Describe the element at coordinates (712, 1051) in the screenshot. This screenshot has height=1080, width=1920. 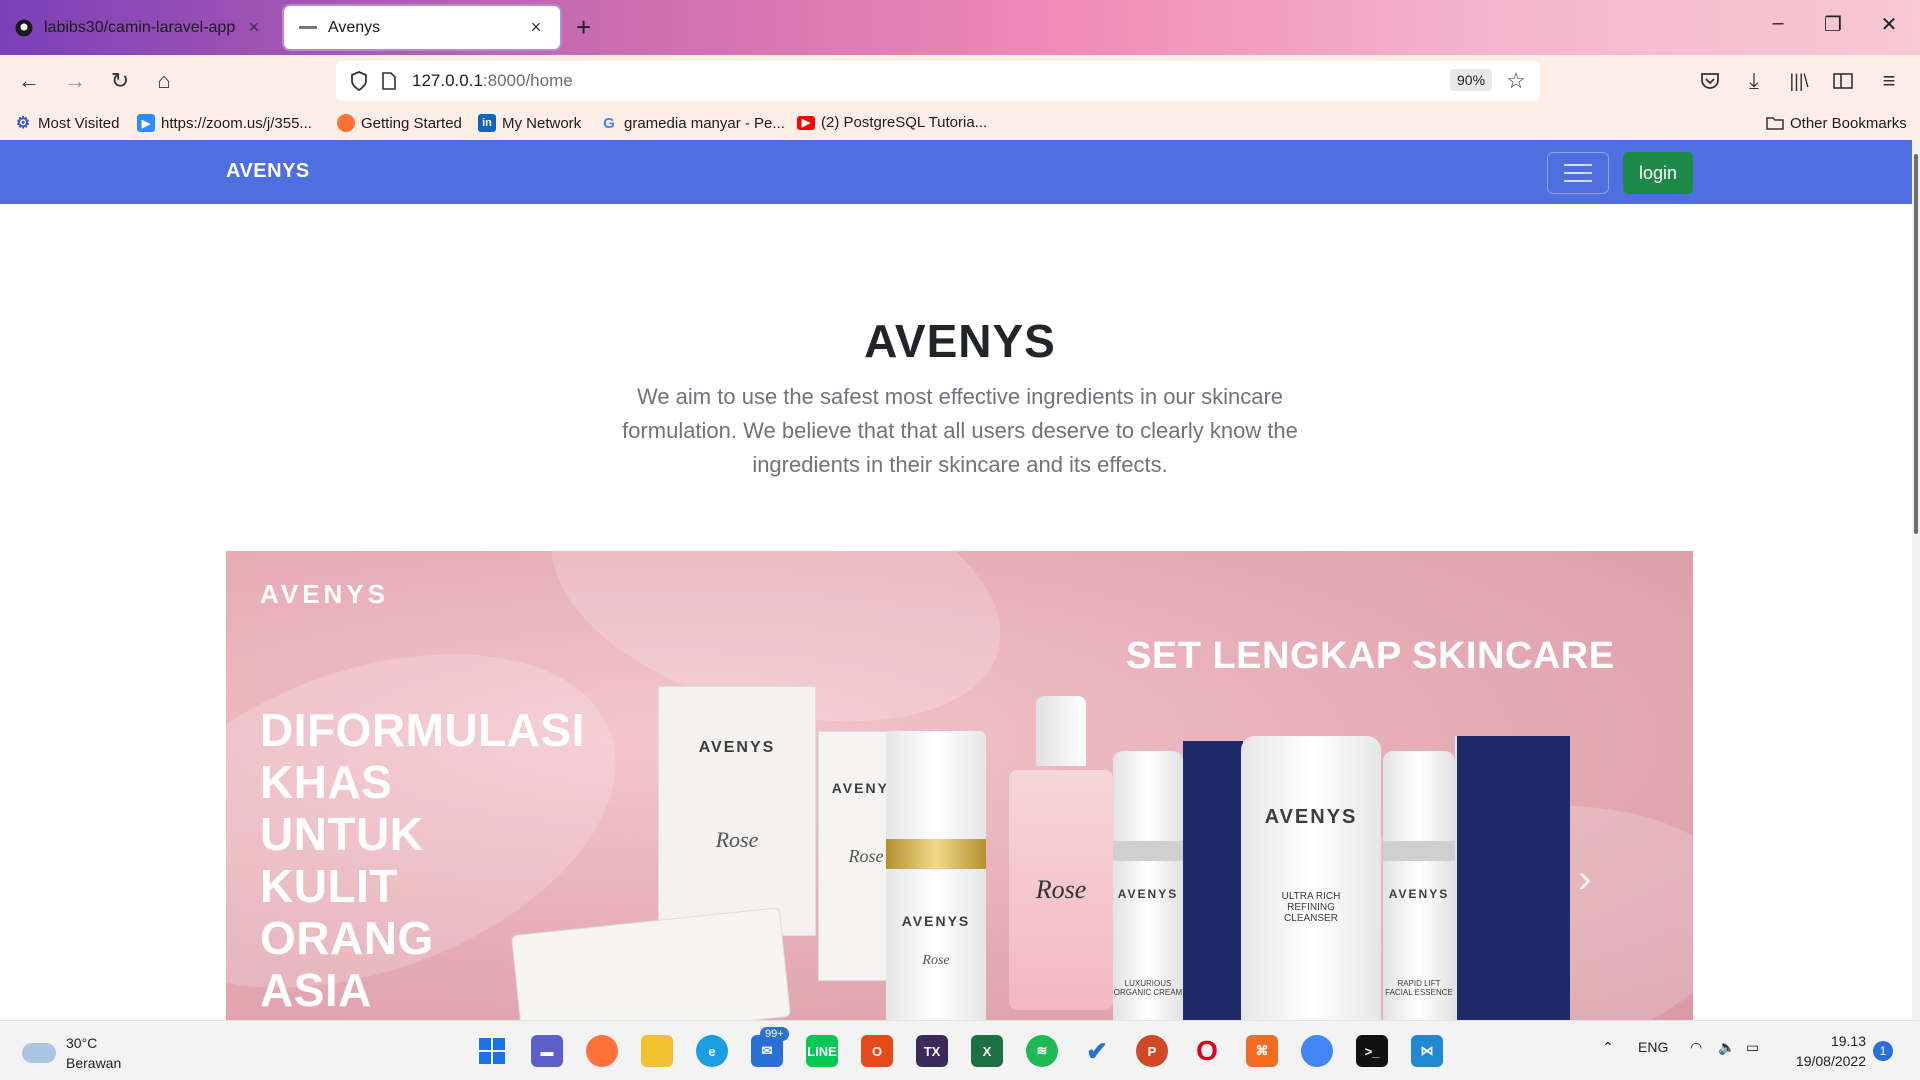
I see `edge-icon: e` at that location.